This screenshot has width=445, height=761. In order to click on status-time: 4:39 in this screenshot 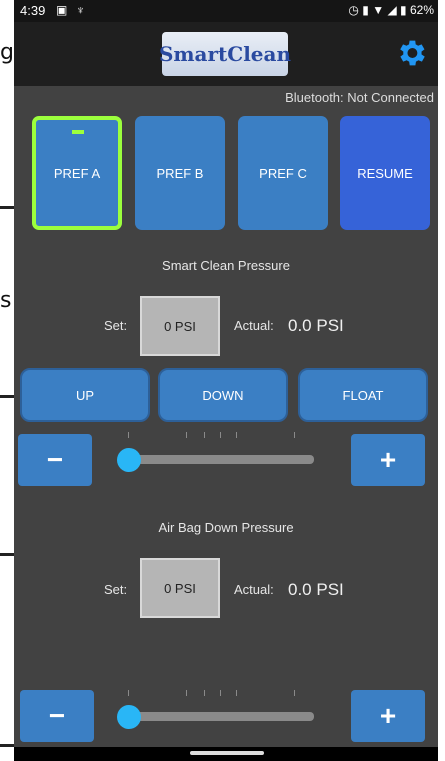, I will do `click(33, 10)`.